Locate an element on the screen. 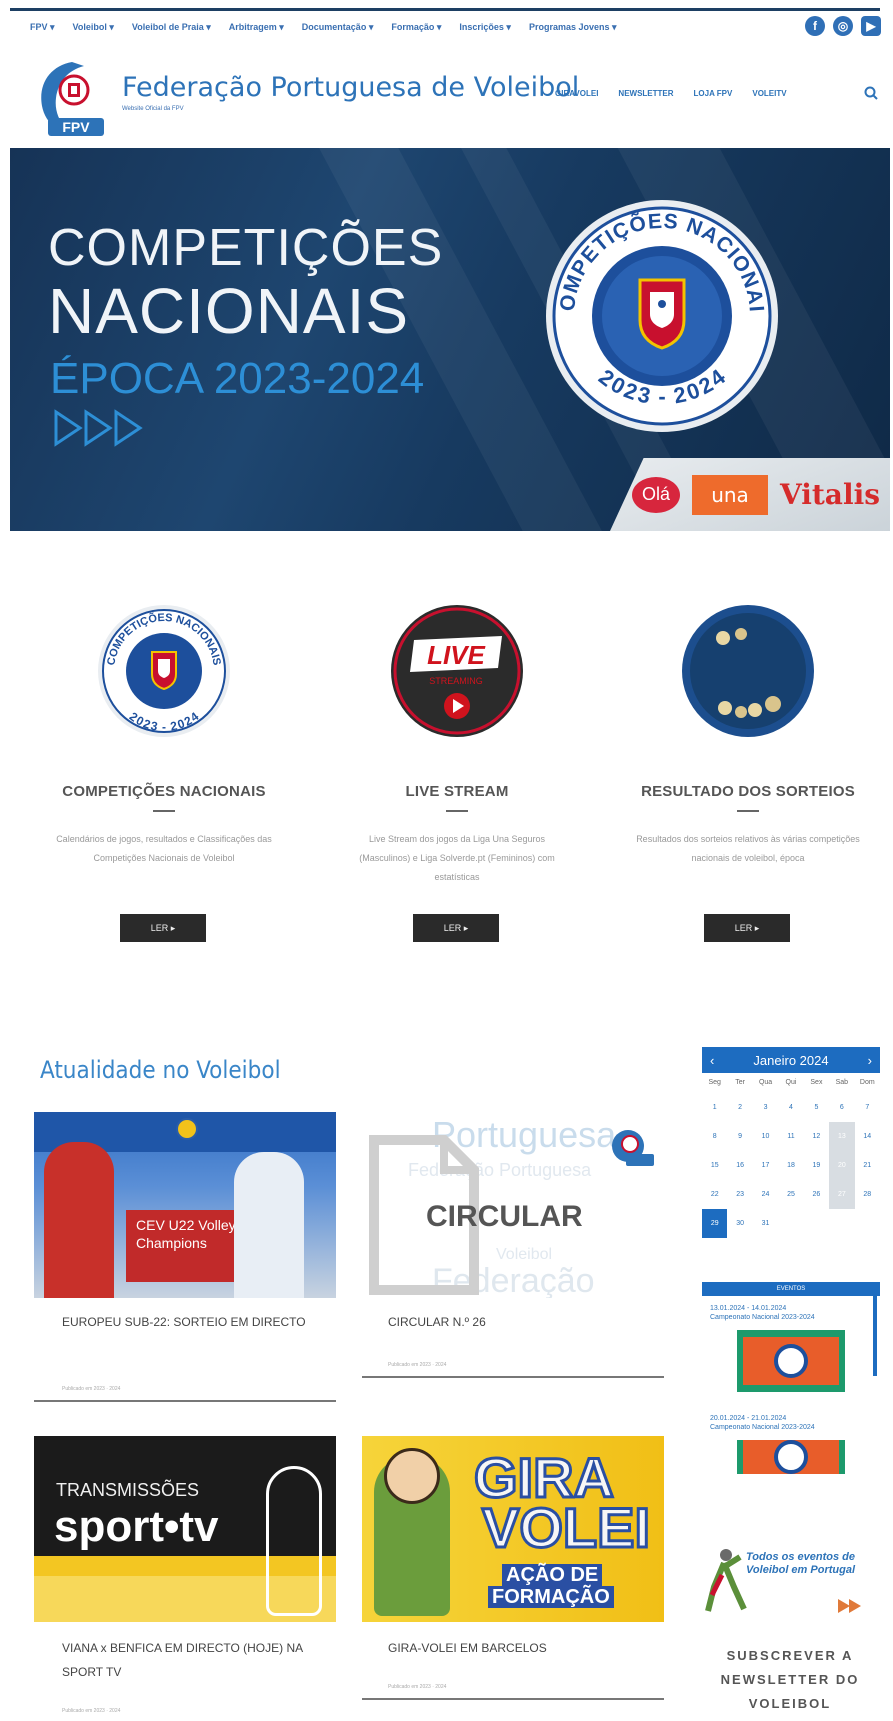 The image size is (893, 1721). calendar-day: 28 is located at coordinates (867, 1194).